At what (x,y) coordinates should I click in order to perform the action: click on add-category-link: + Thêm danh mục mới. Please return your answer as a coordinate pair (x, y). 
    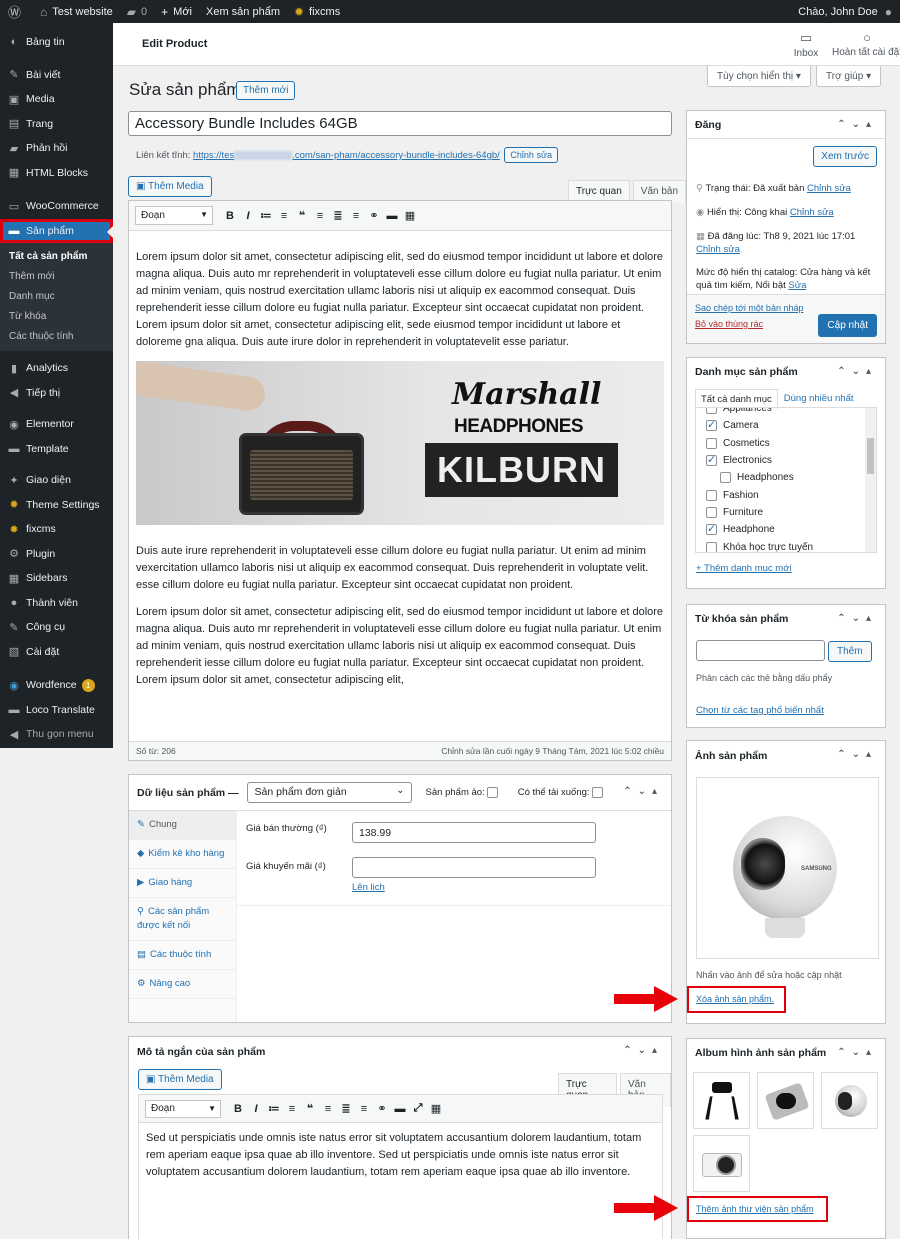
    Looking at the image, I should click on (744, 568).